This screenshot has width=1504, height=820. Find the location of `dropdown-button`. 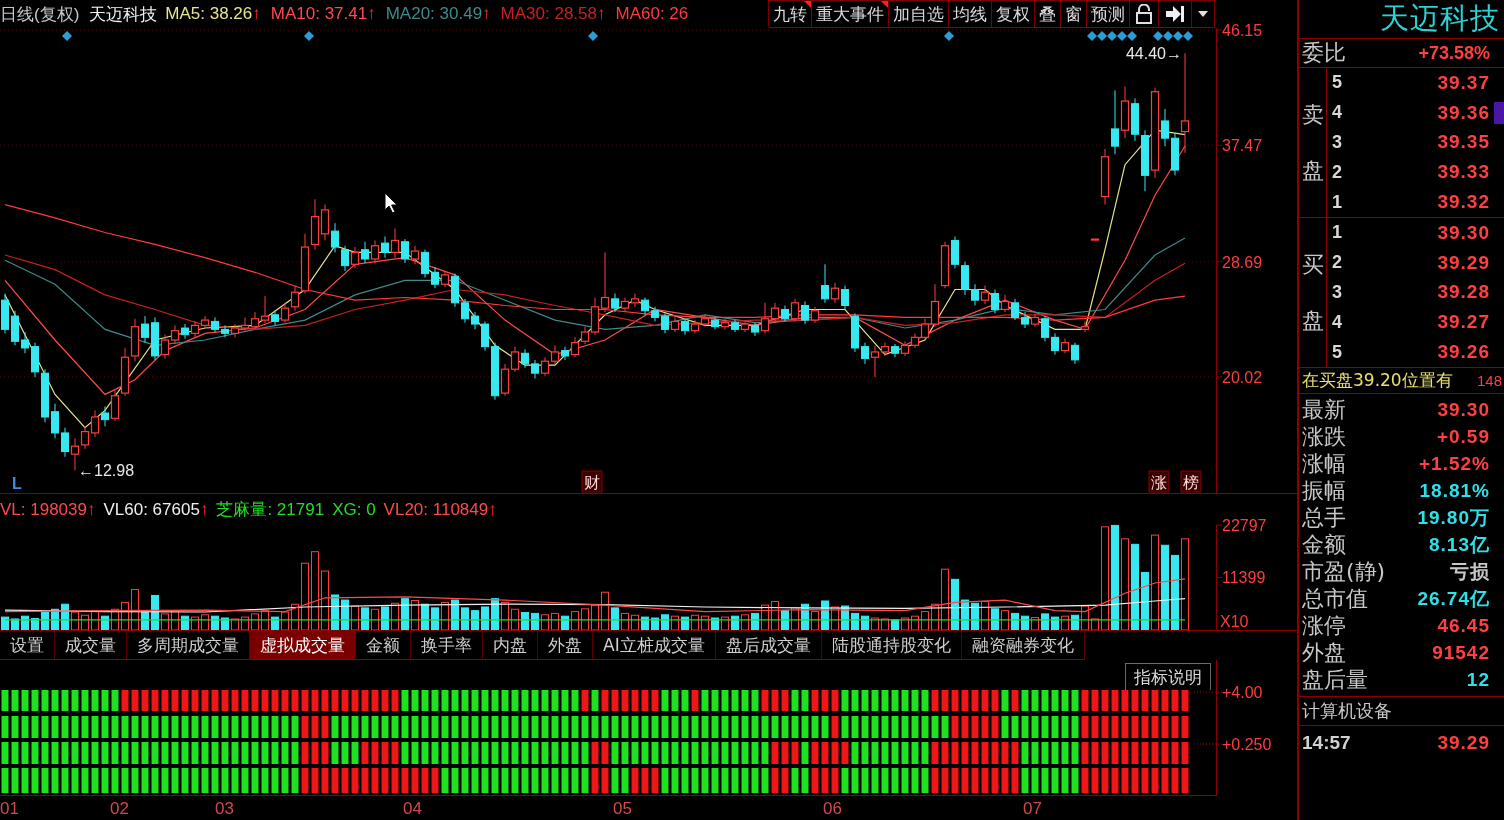

dropdown-button is located at coordinates (1203, 13).